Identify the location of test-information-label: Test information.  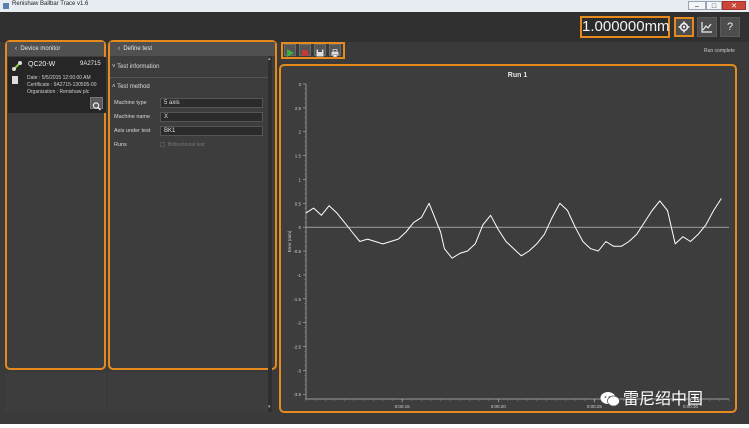
(138, 67).